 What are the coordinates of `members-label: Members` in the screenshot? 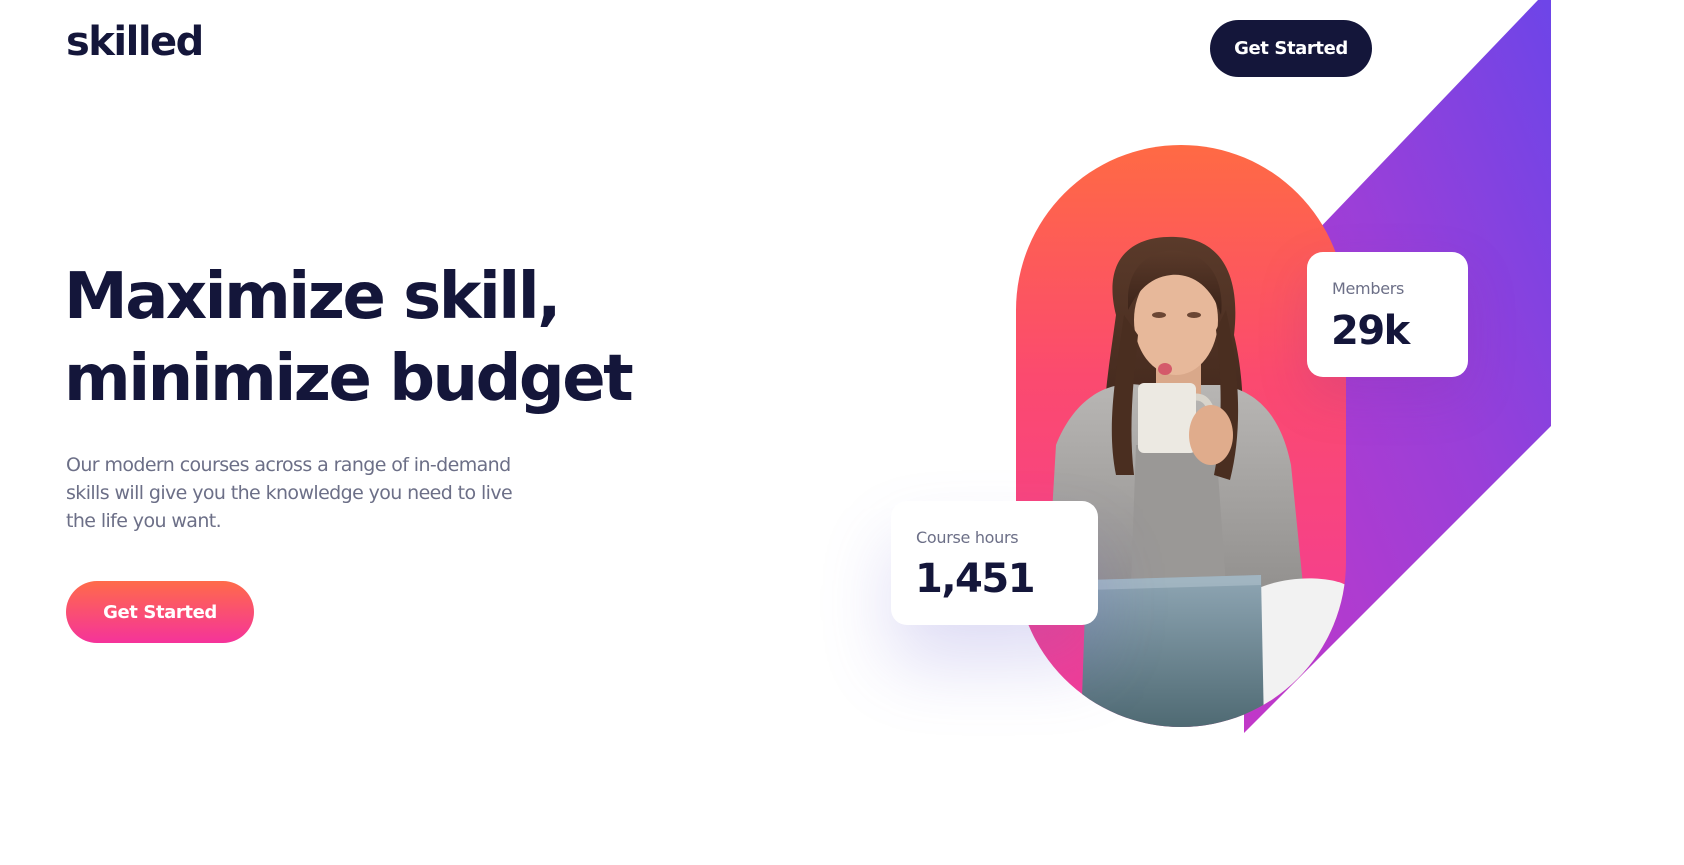 It's located at (1368, 288).